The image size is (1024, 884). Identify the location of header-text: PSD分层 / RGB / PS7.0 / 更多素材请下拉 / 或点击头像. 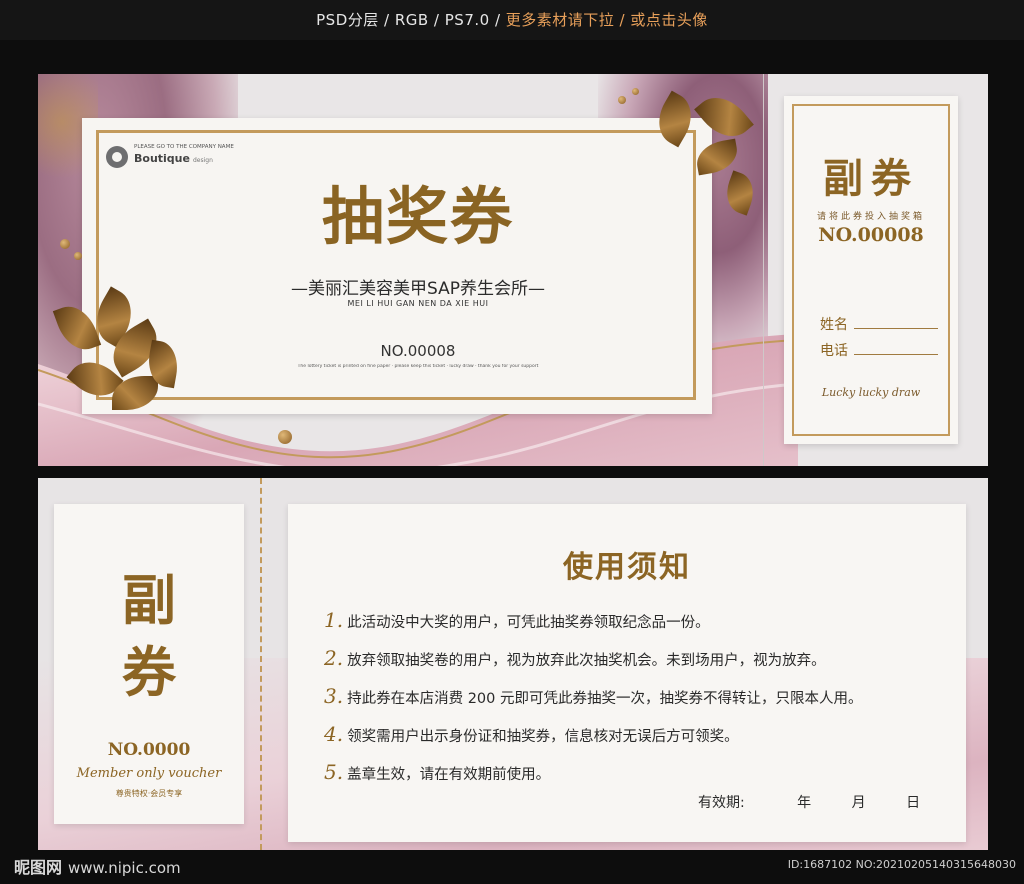
(512, 19).